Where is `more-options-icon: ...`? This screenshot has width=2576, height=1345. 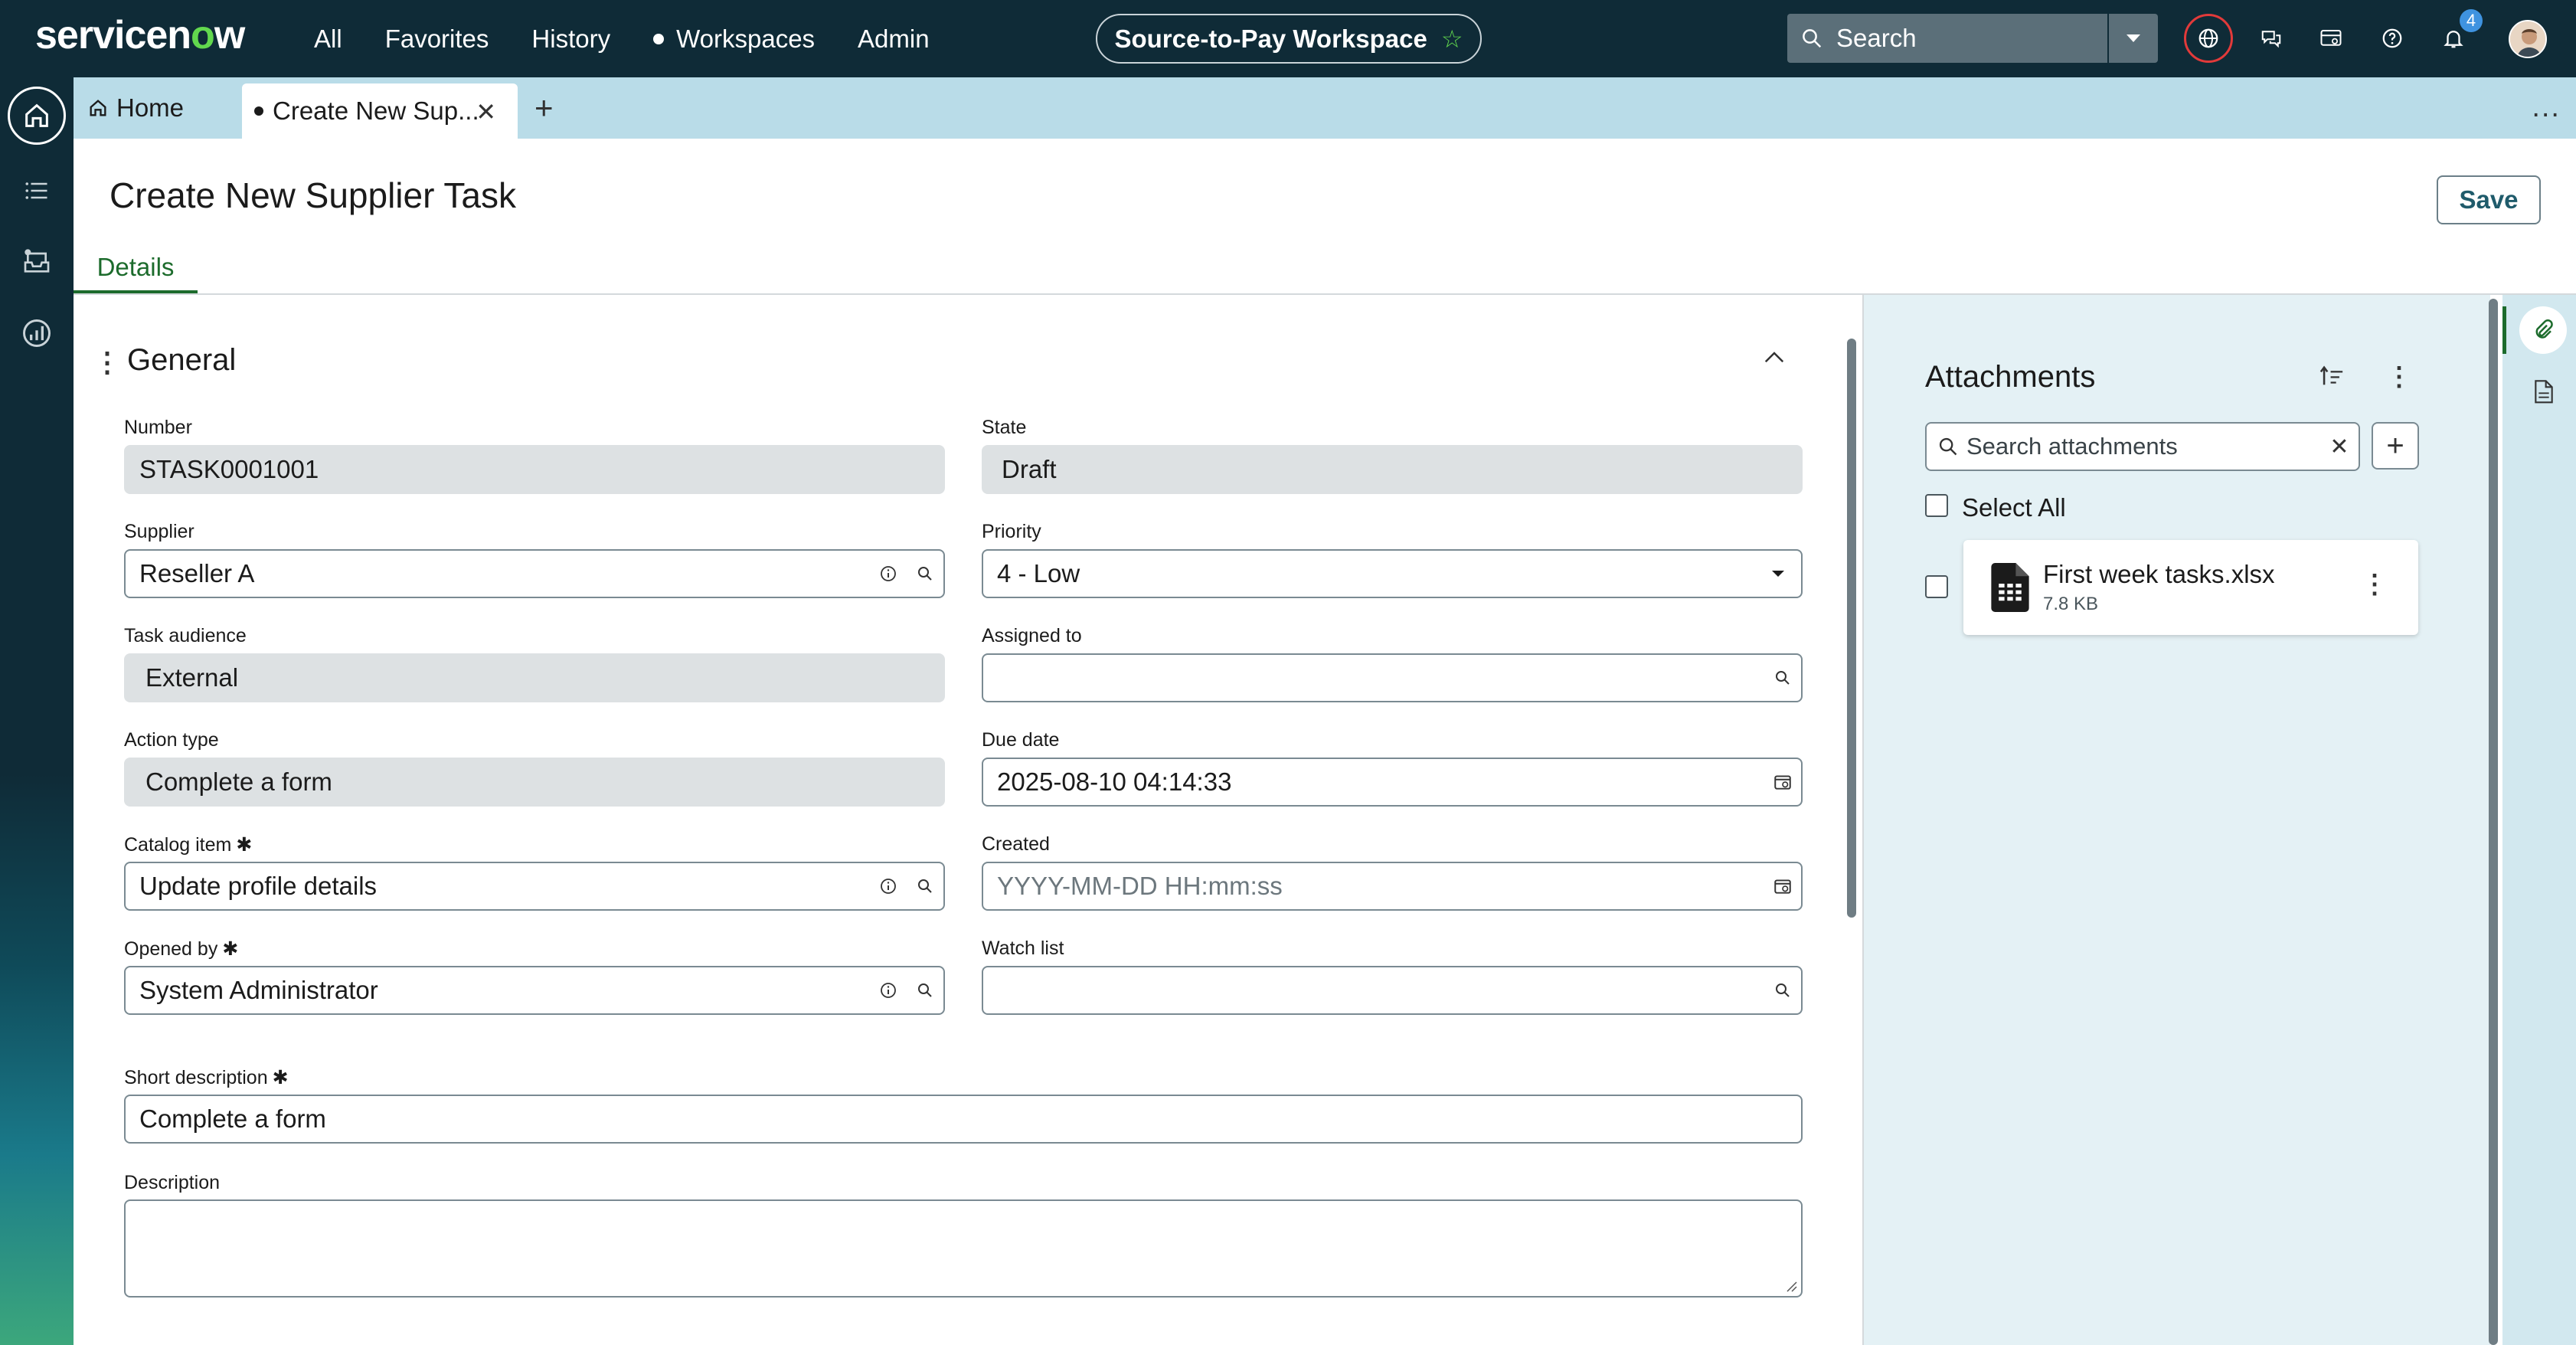
more-options-icon: ... is located at coordinates (2546, 107).